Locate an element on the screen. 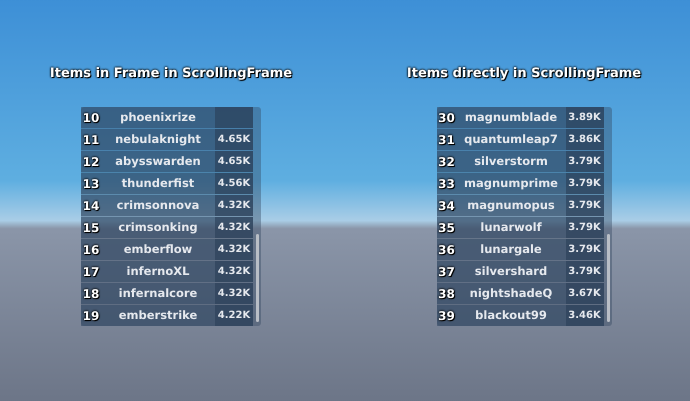  rank-number: 17 is located at coordinates (91, 272).